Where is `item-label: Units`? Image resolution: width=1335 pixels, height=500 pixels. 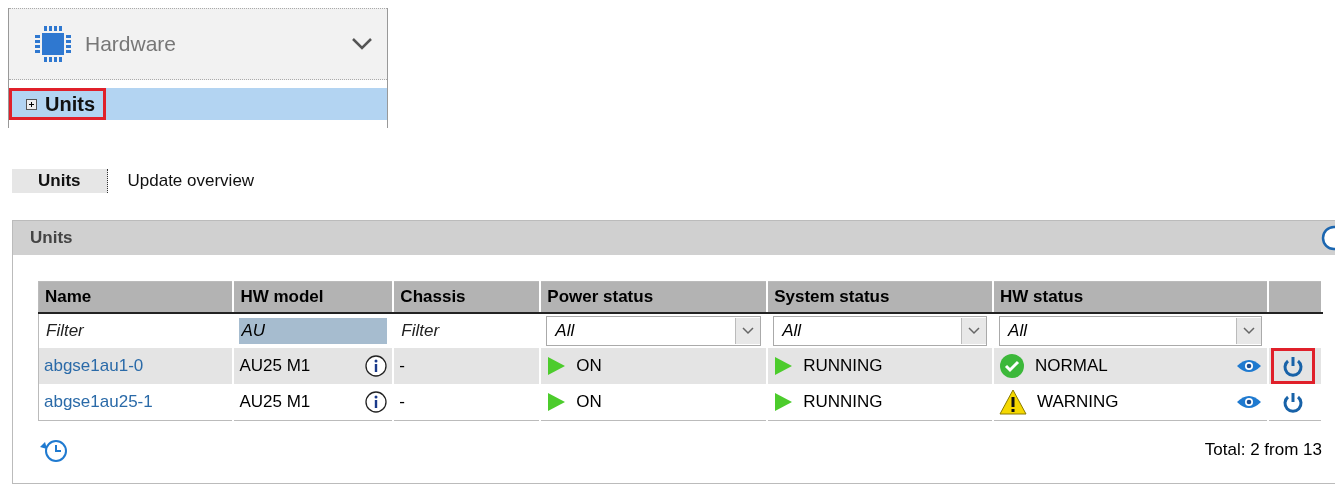
item-label: Units is located at coordinates (70, 104).